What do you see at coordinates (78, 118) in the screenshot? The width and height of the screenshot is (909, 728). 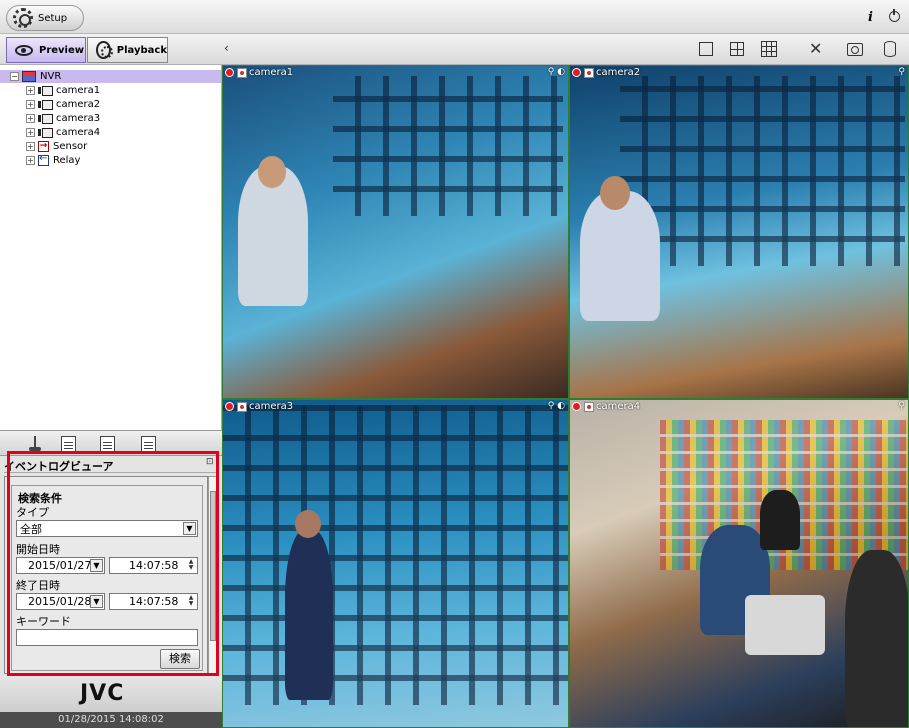 I see `tree-item-label: camera3` at bounding box center [78, 118].